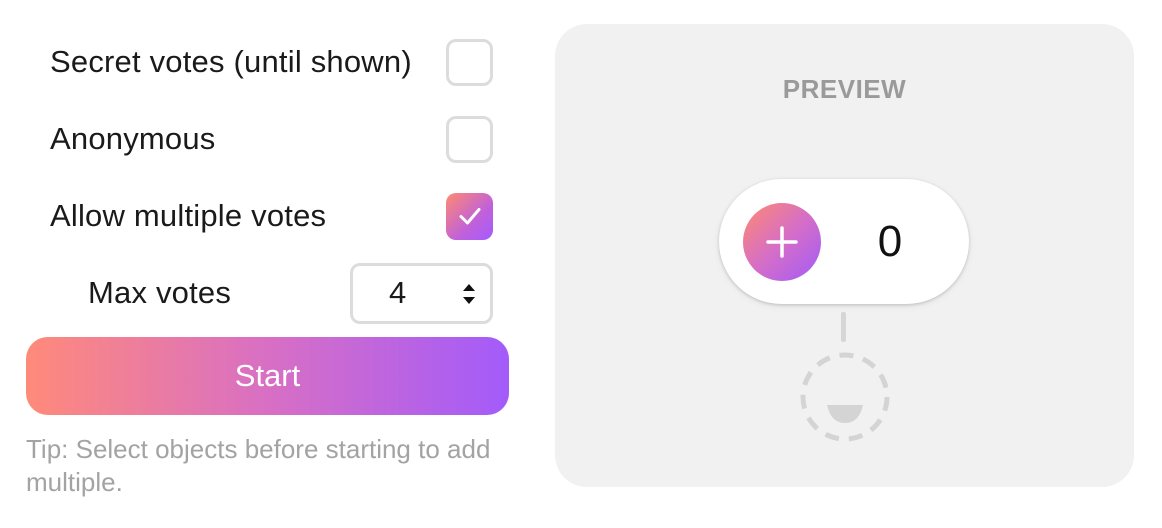 The height and width of the screenshot is (528, 1162). What do you see at coordinates (421, 293) in the screenshot?
I see `max-votes-stepper: 4` at bounding box center [421, 293].